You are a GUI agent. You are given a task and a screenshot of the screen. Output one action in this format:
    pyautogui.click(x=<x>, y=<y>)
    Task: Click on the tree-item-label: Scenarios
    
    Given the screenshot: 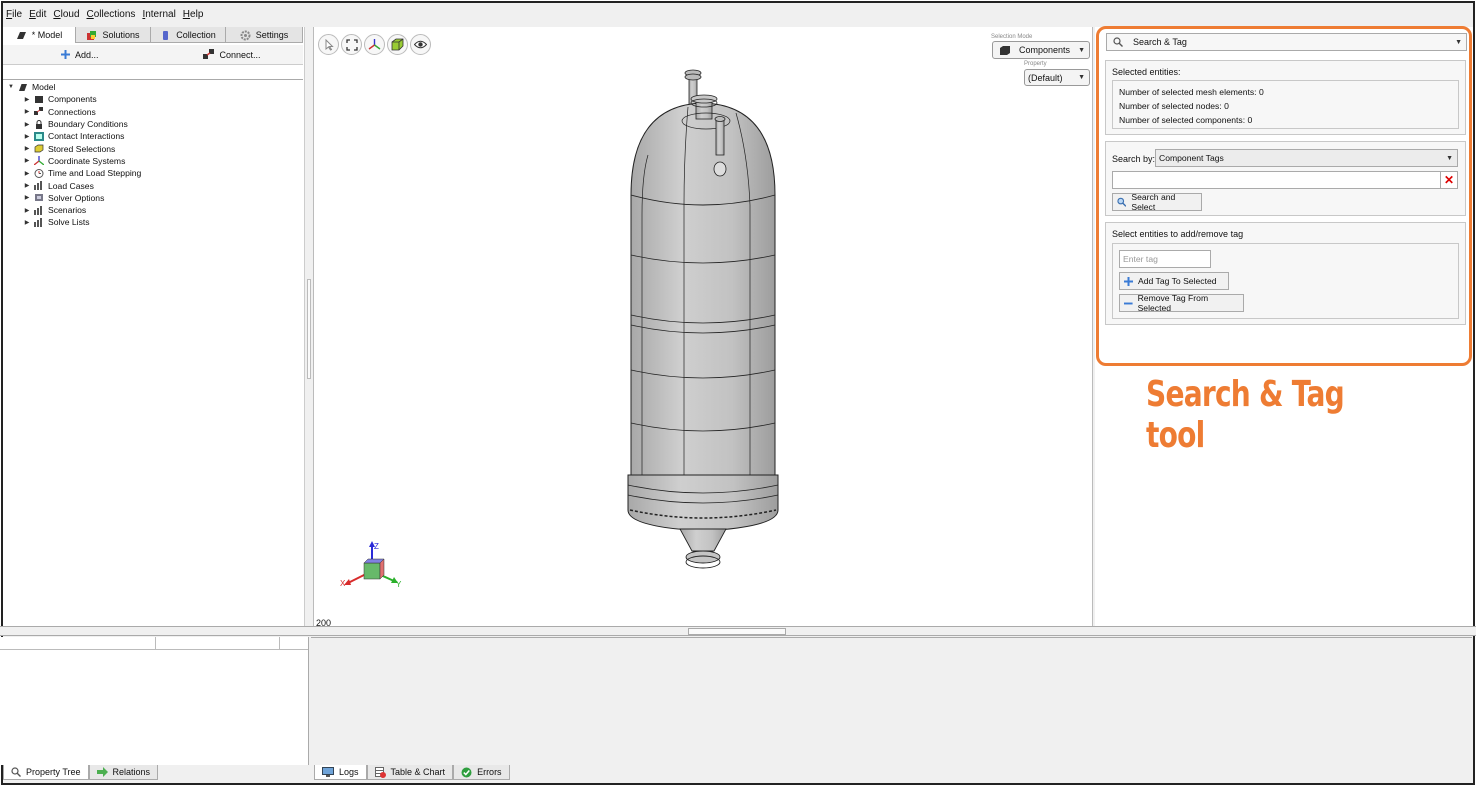 What is the action you would take?
    pyautogui.click(x=67, y=210)
    